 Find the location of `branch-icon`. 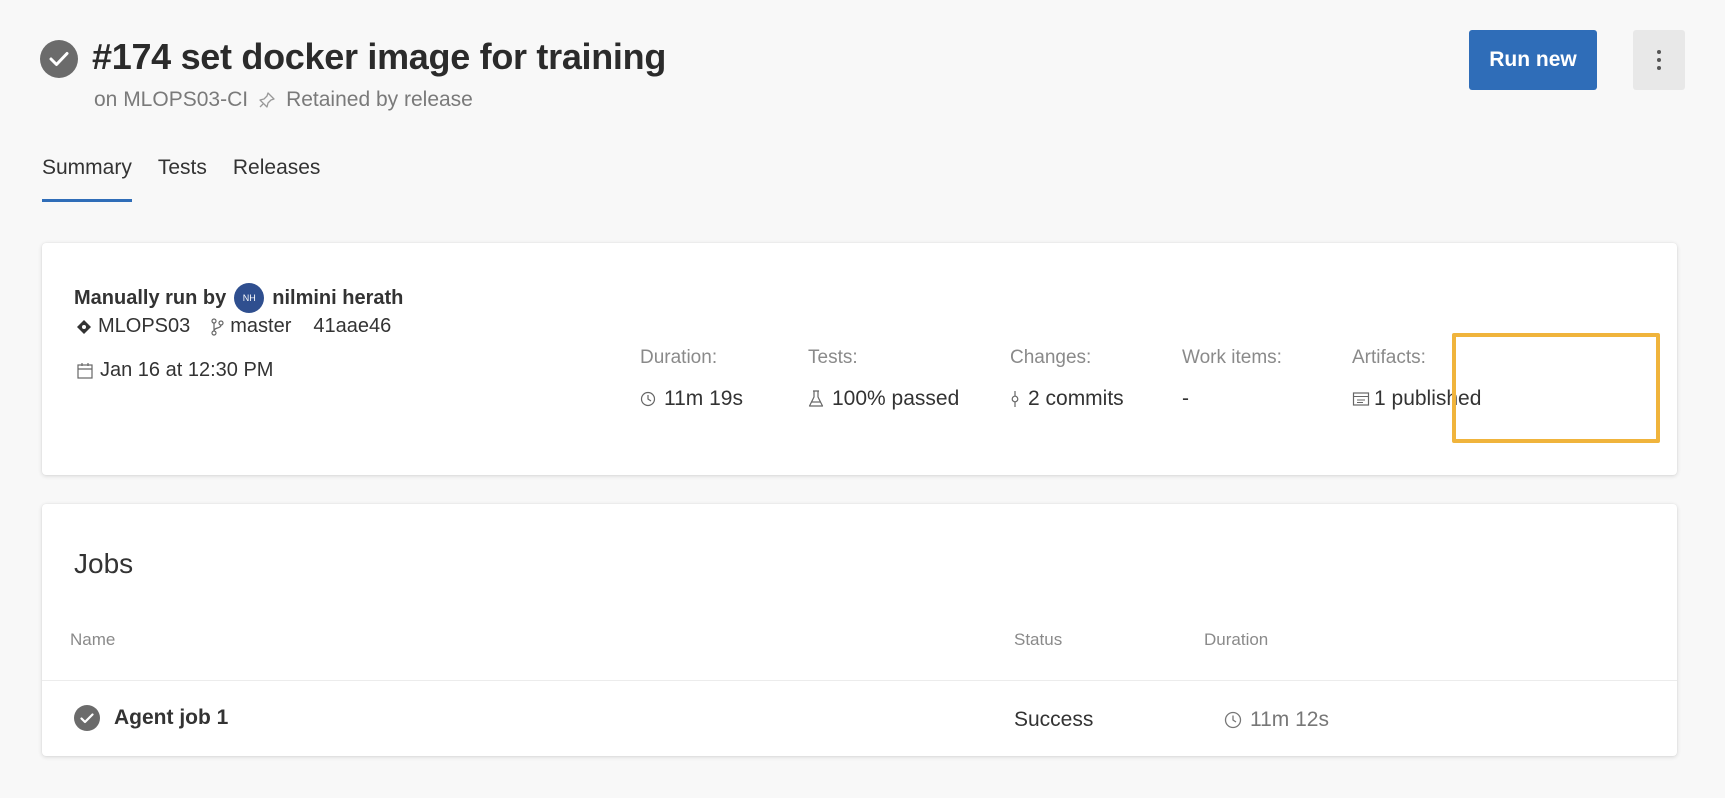

branch-icon is located at coordinates (217, 326).